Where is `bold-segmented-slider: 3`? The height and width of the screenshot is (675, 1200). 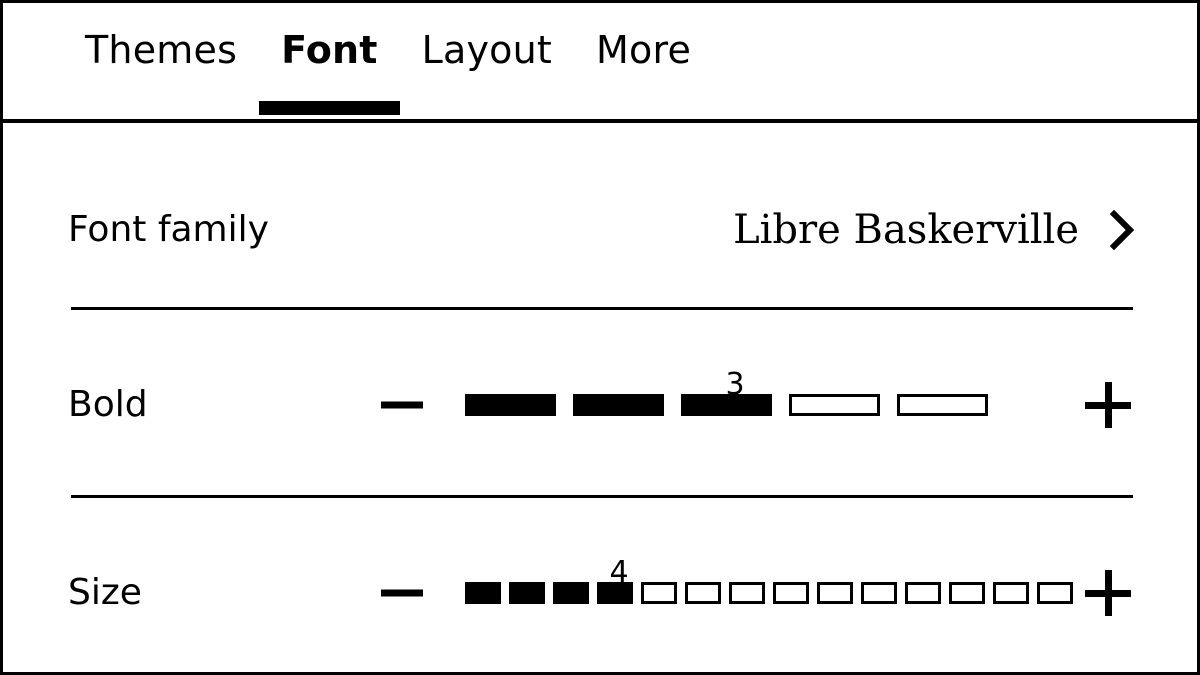
bold-segmented-slider: 3 is located at coordinates (735, 405).